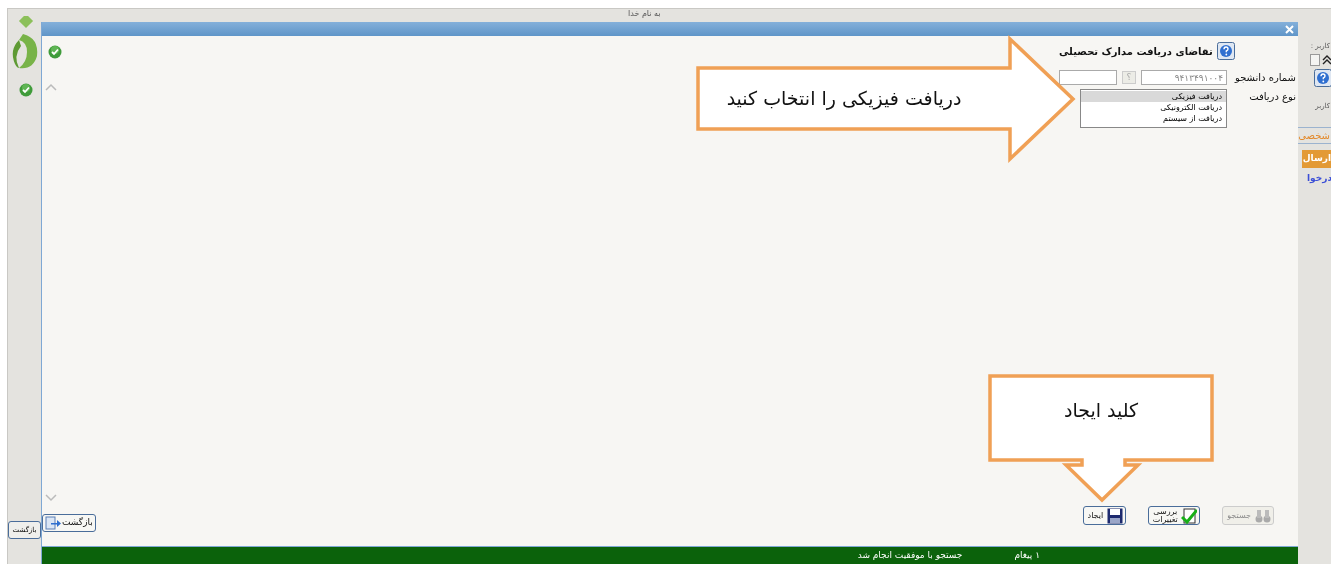 The image size is (1331, 564). I want to click on field-label: شماره دانشجو, so click(1264, 78).